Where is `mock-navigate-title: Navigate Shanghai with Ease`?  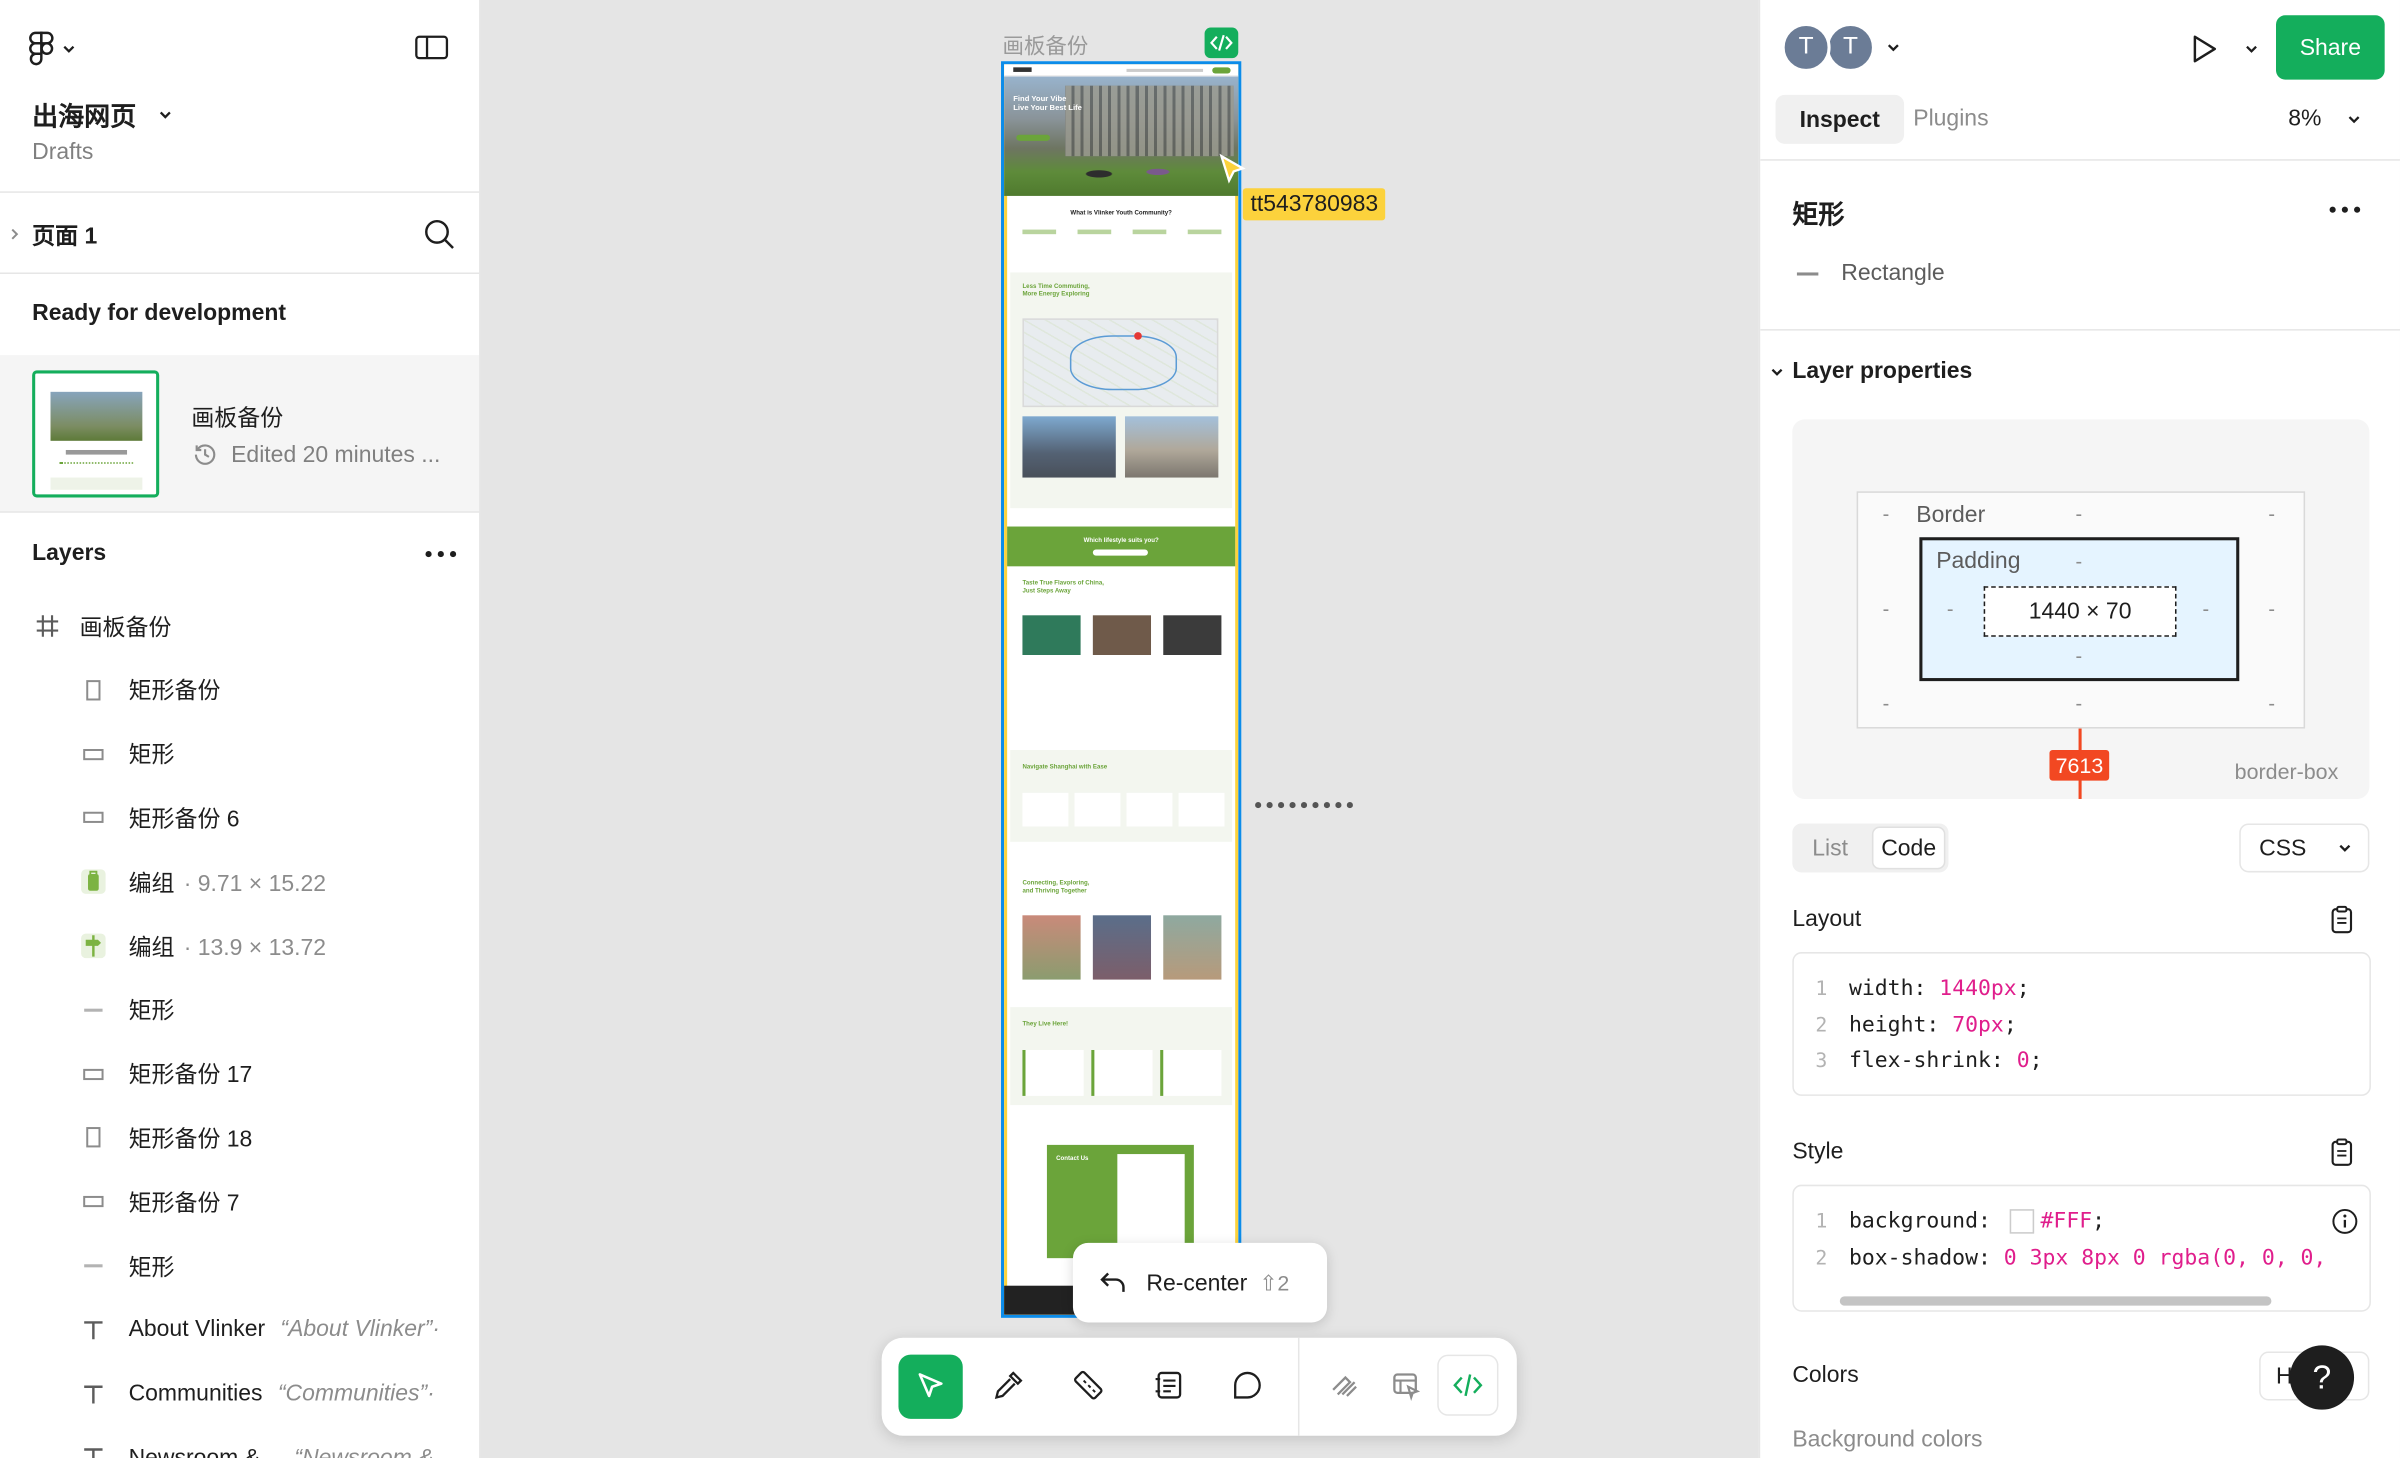
mock-navigate-title: Navigate Shanghai with Ease is located at coordinates (1065, 766).